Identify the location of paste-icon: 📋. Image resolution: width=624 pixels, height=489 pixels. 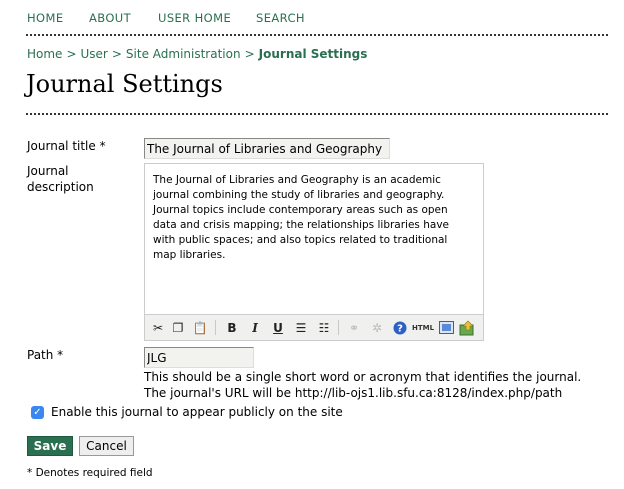
(200, 327).